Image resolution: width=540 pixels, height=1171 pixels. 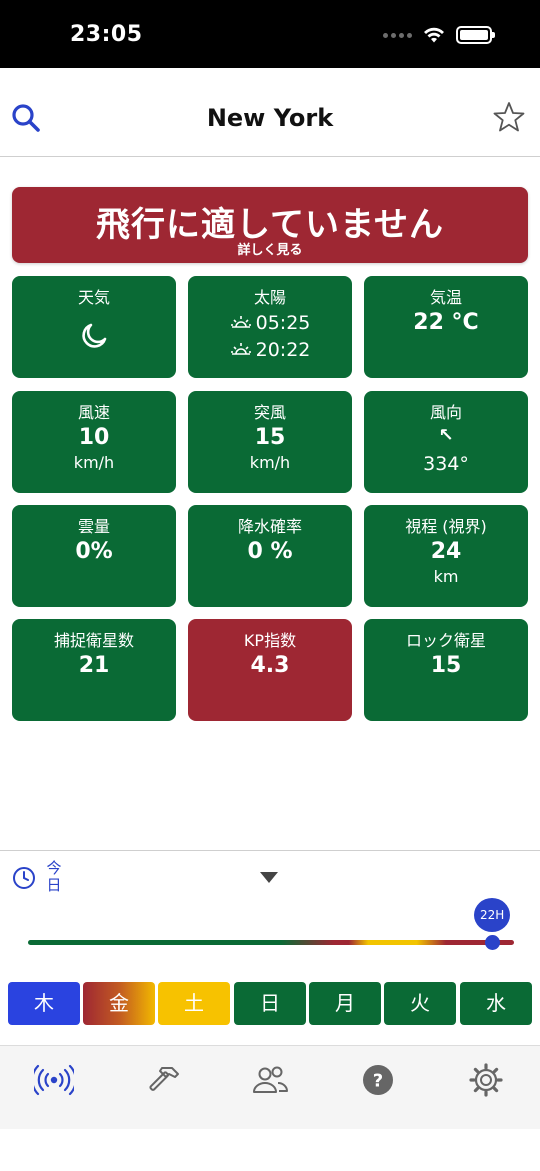 What do you see at coordinates (475, 35) in the screenshot?
I see `battery-icon` at bounding box center [475, 35].